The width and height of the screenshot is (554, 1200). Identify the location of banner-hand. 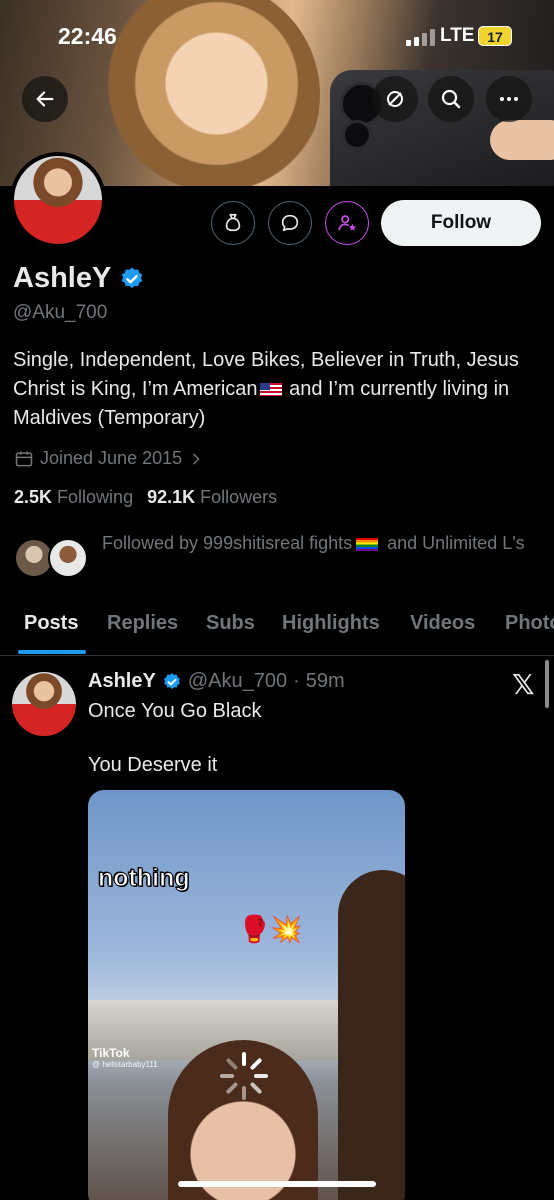
(522, 140).